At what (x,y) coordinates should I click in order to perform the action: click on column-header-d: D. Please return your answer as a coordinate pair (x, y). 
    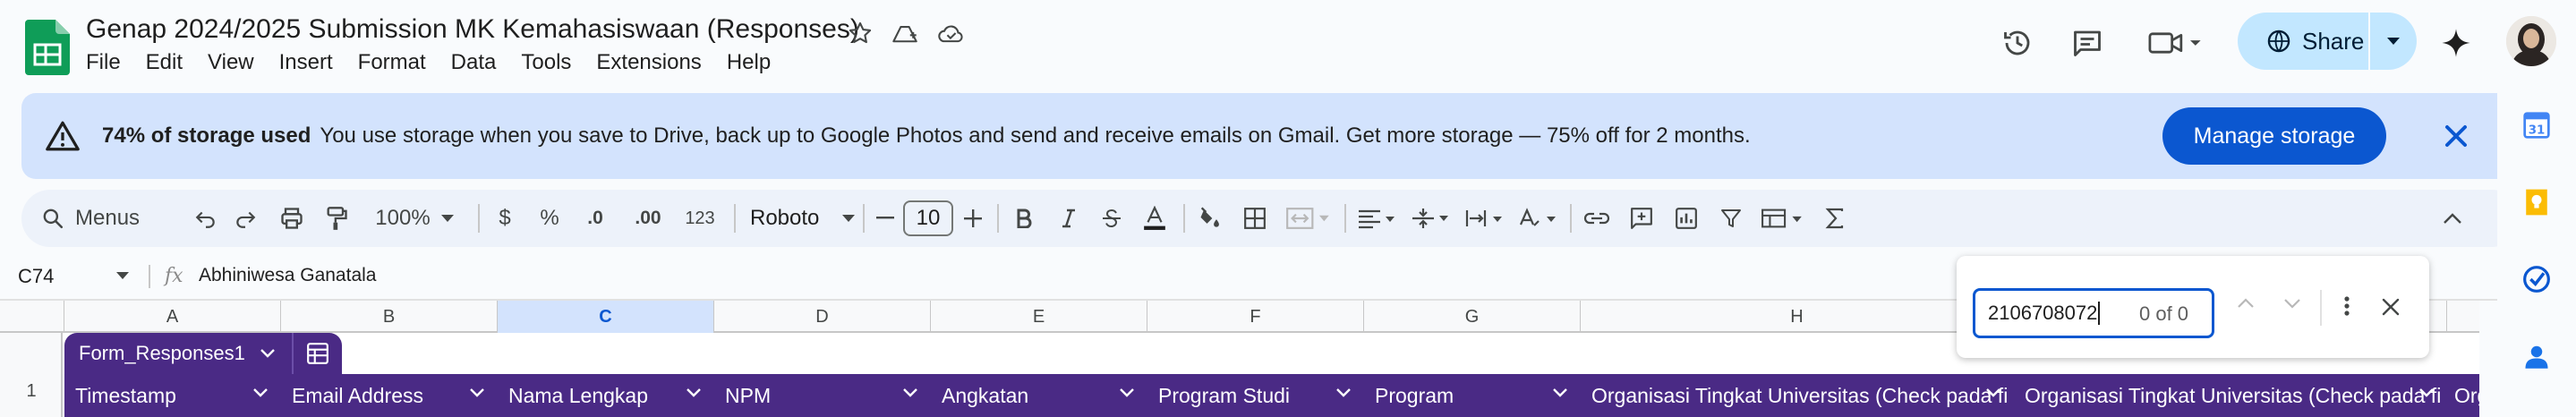
    Looking at the image, I should click on (822, 317).